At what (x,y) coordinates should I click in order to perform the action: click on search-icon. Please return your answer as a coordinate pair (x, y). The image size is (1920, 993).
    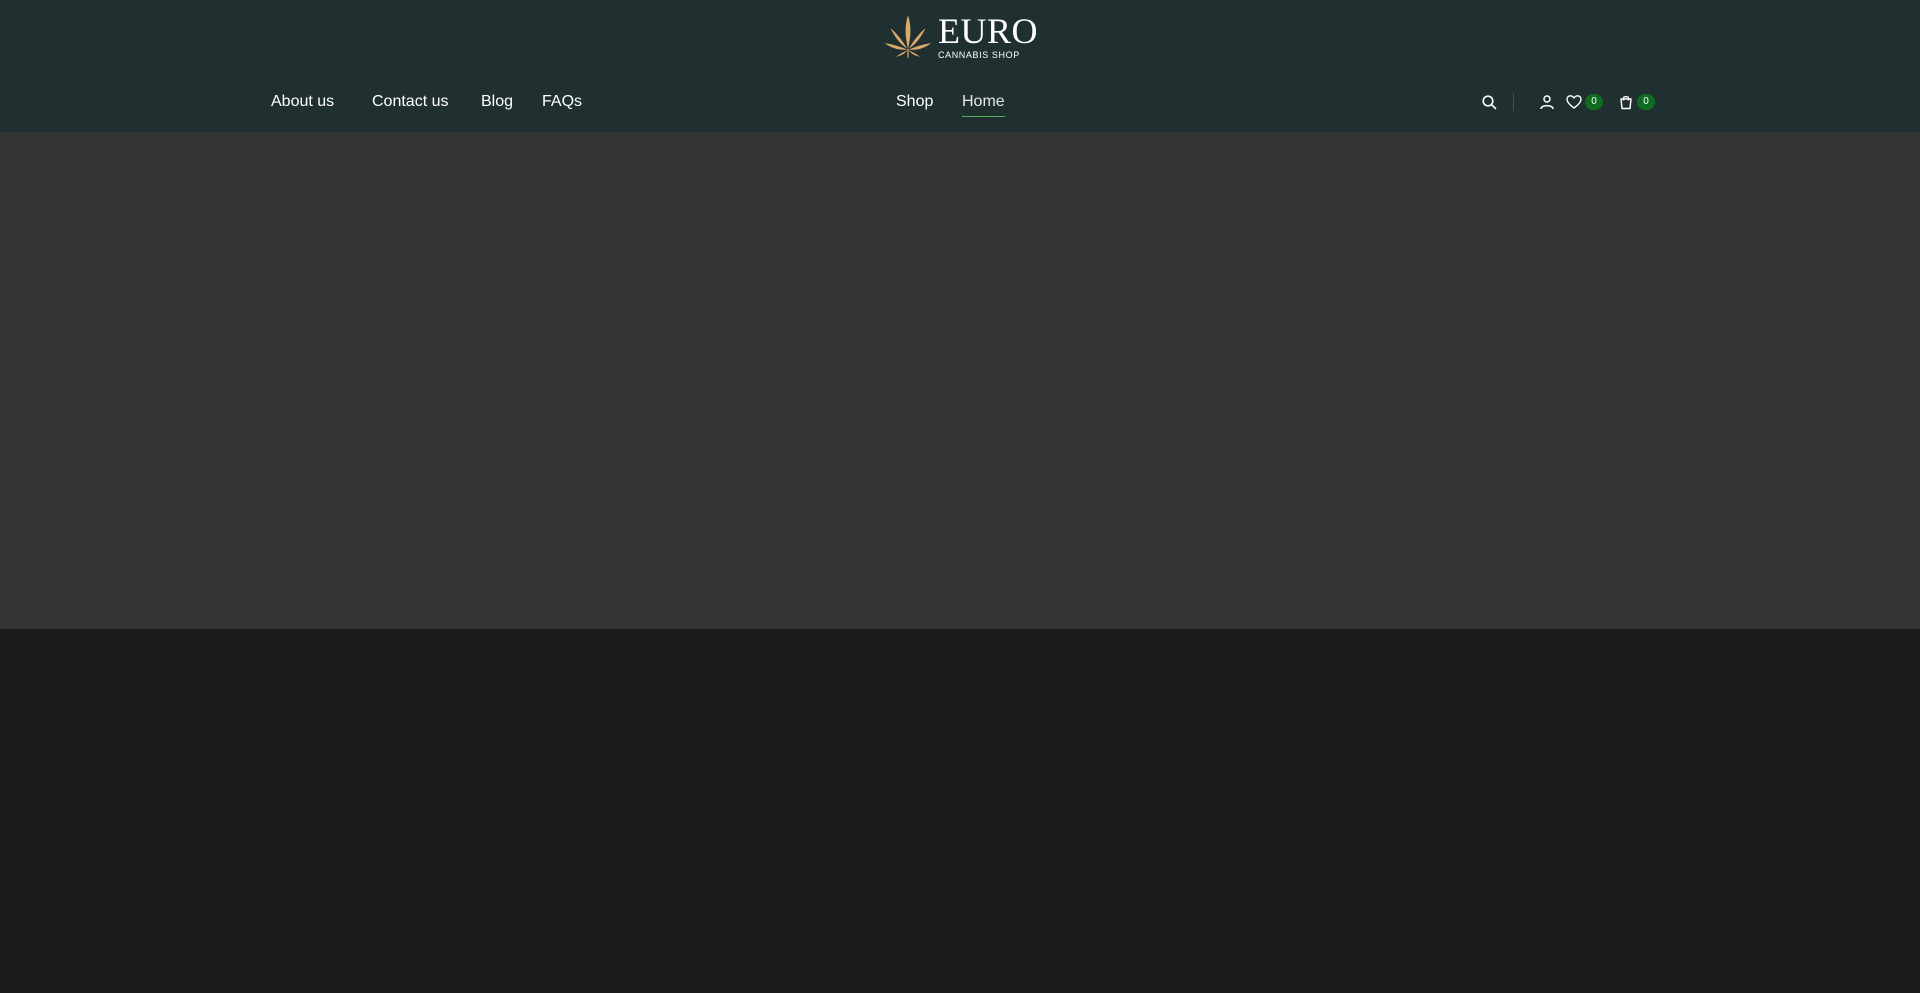
    Looking at the image, I should click on (1489, 102).